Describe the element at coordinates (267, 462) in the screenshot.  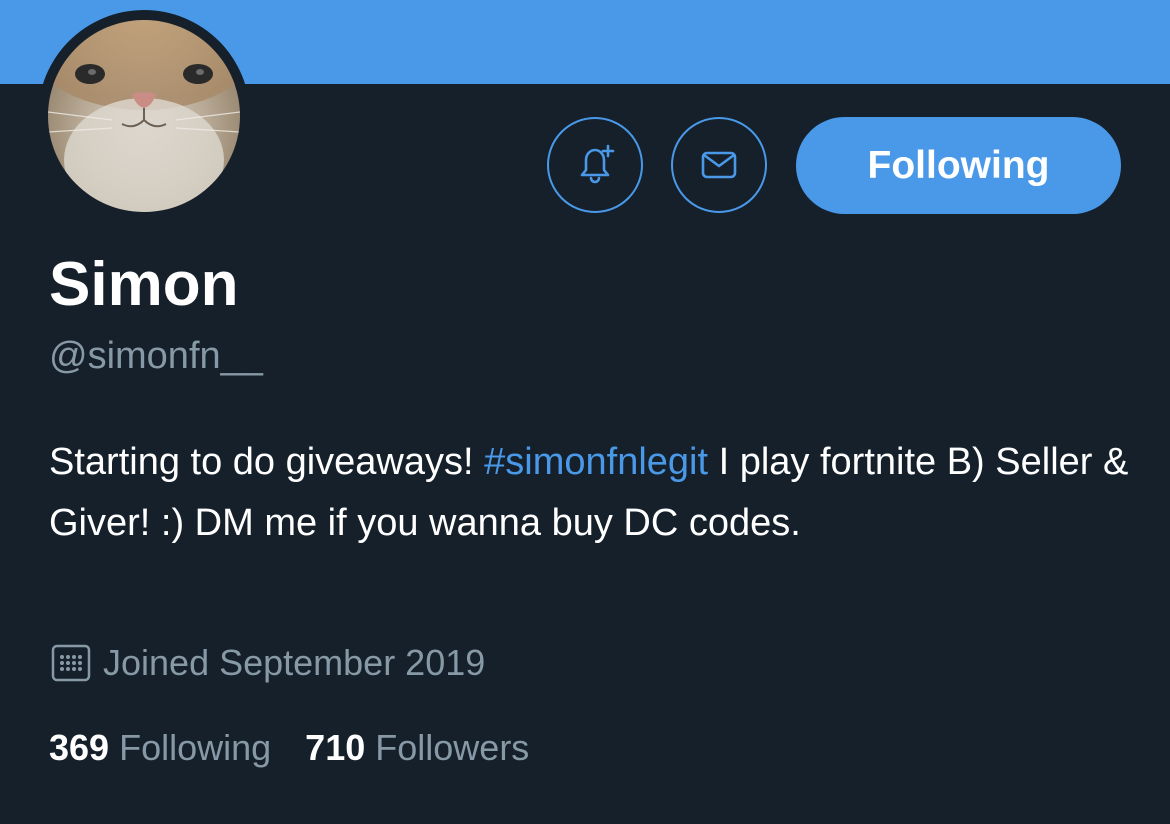
I see `bio-text-start: Starting to do giveaways!` at that location.